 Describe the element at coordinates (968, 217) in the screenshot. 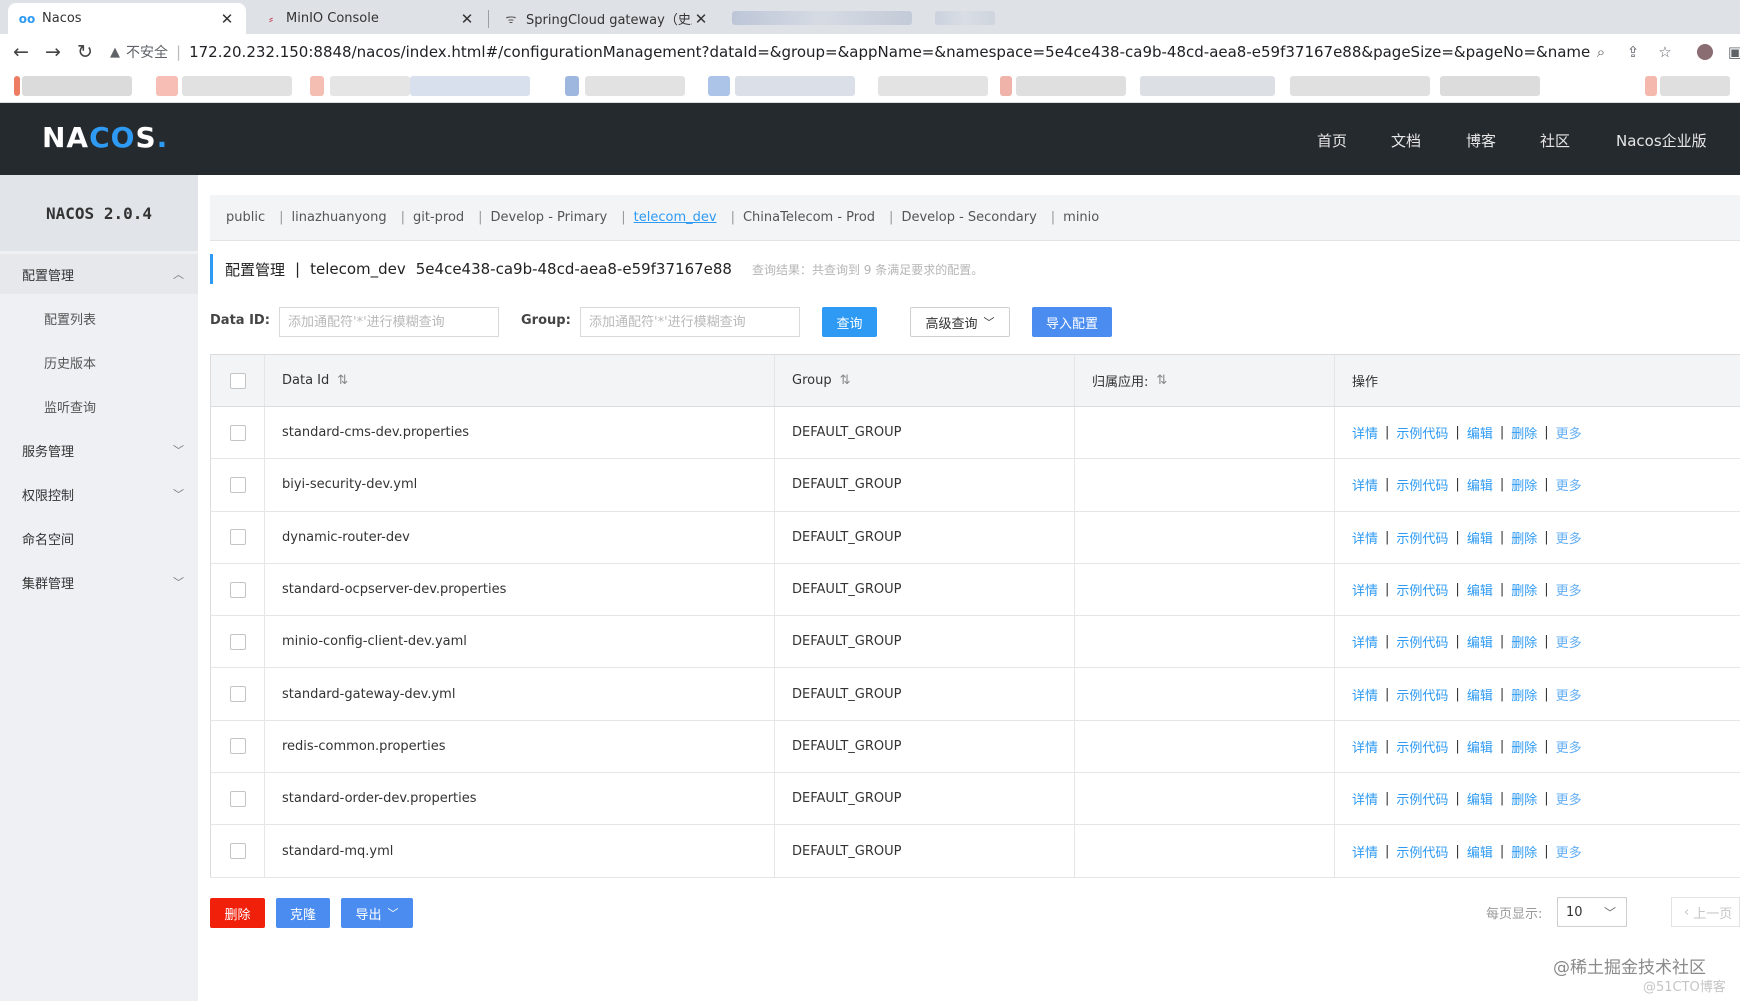

I see `namespace-develop-secondary: Develop - Secondary` at that location.